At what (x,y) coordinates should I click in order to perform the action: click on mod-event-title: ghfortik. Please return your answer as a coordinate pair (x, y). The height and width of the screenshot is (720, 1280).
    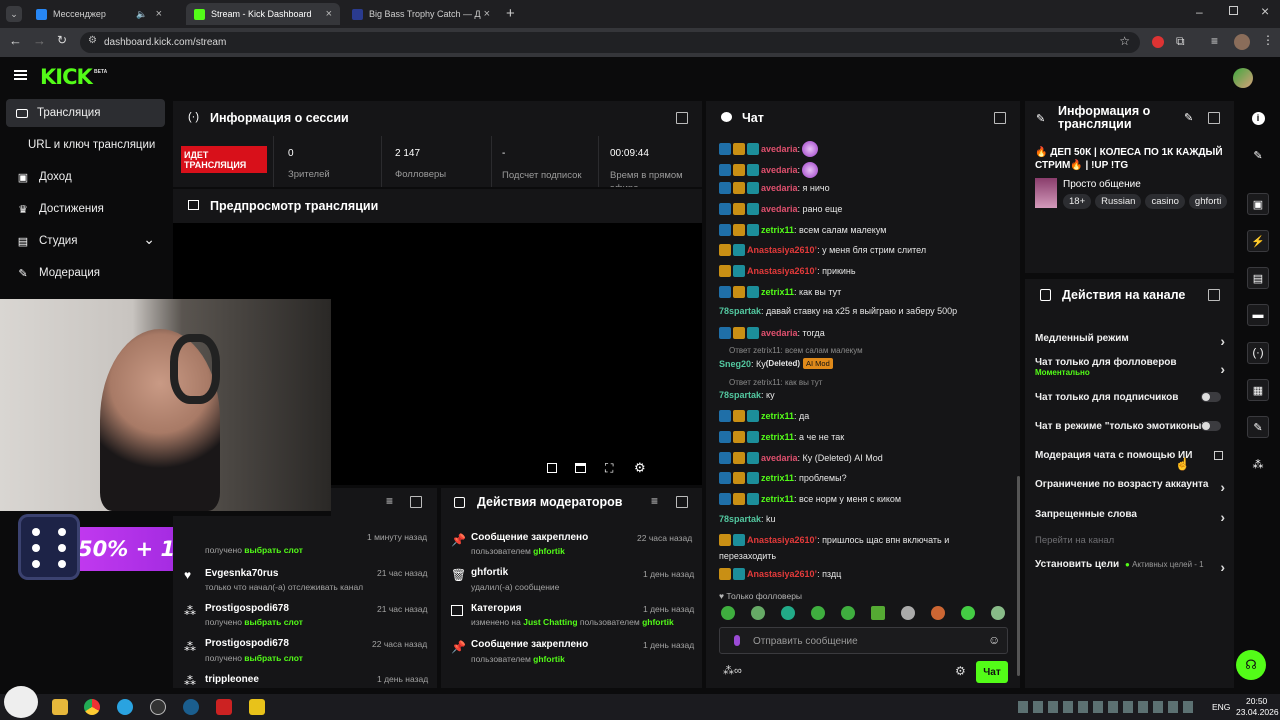
    Looking at the image, I should click on (489, 572).